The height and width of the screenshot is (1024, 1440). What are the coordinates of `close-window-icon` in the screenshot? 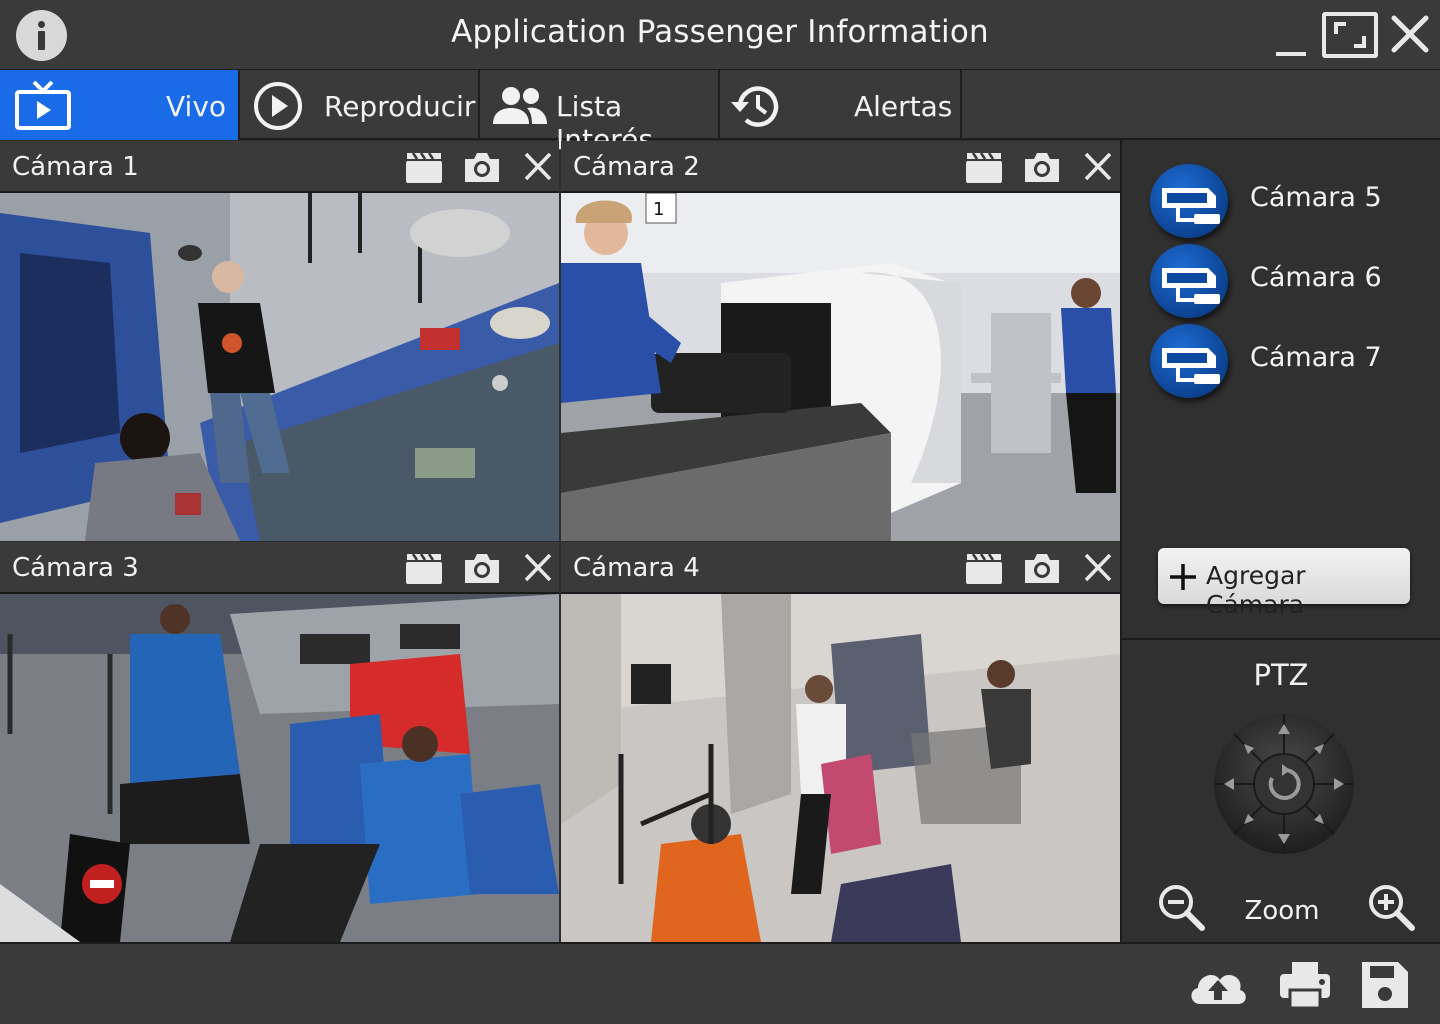 It's located at (1410, 35).